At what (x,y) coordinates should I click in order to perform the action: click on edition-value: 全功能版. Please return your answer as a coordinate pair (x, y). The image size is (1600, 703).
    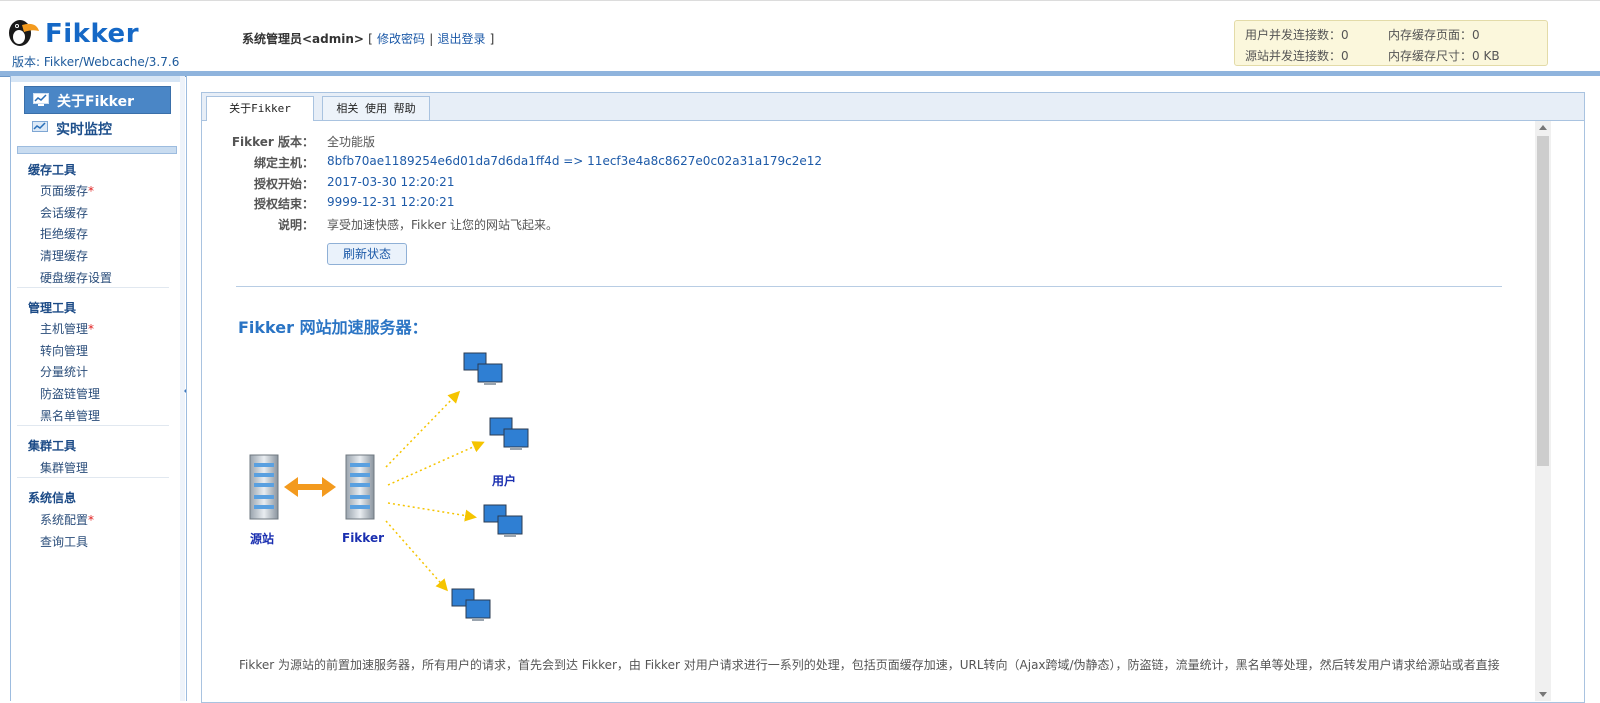
    Looking at the image, I should click on (351, 142).